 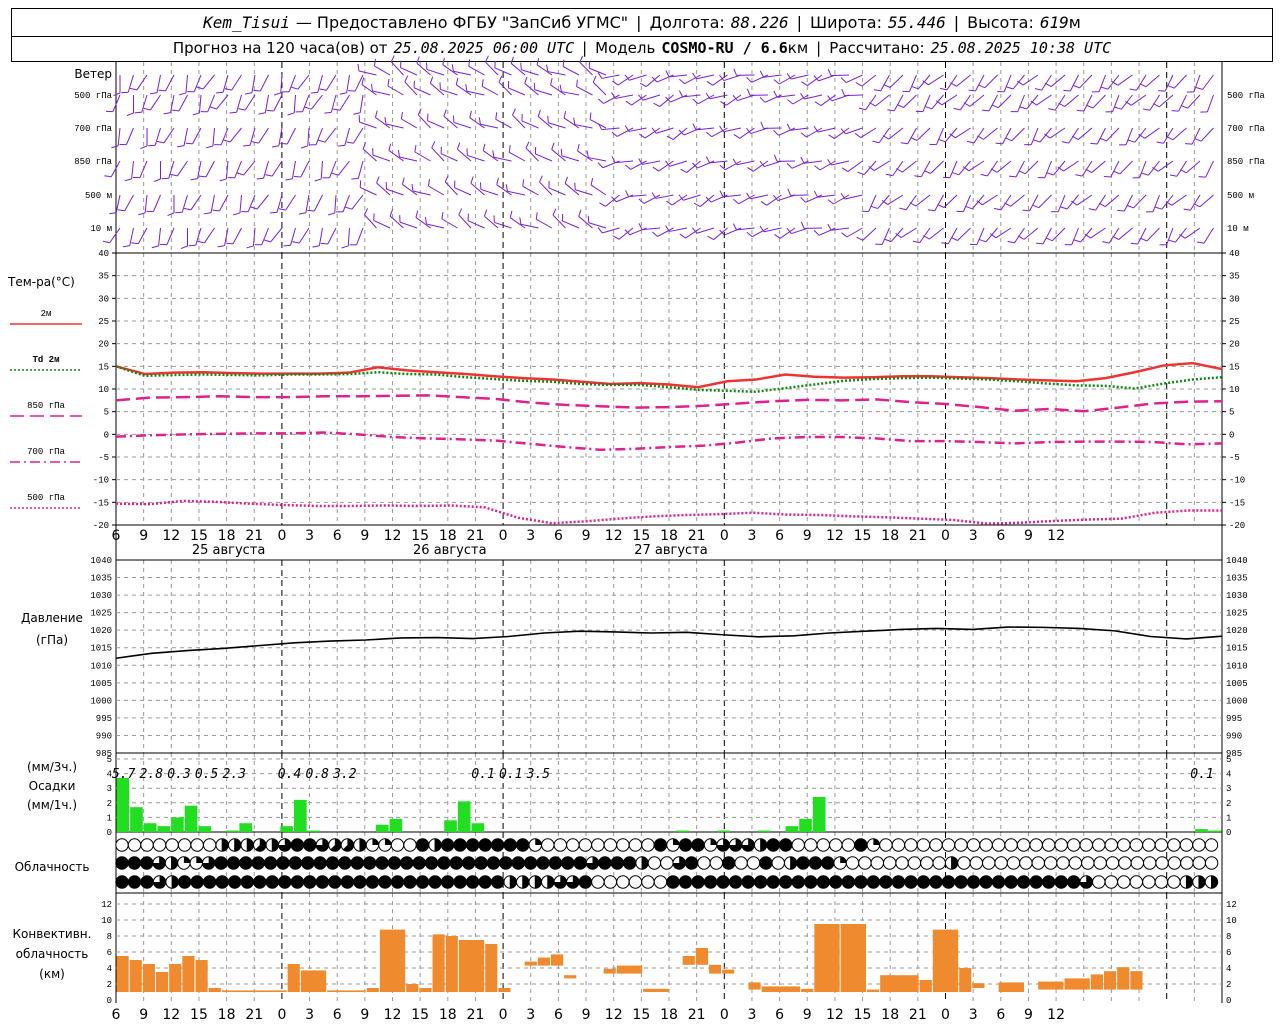 I want to click on conv-y-tick-right: 12, so click(x=1231, y=905).